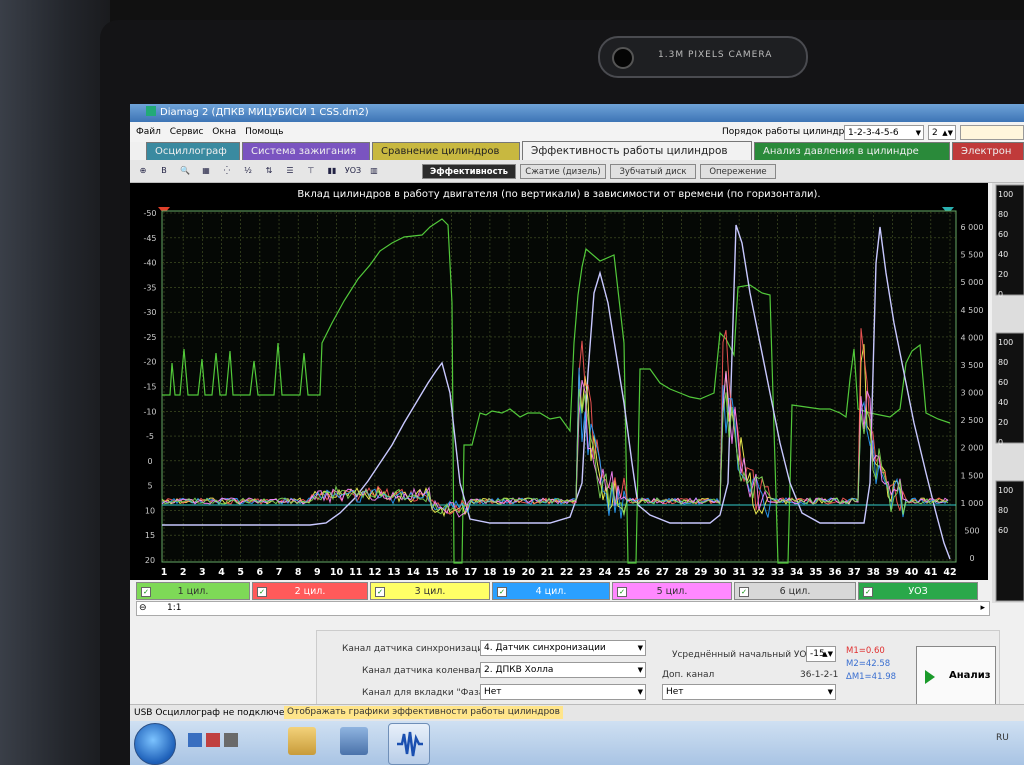 Image resolution: width=1024 pixels, height=765 pixels. Describe the element at coordinates (224, 132) in the screenshot. I see `menu-windows: Окна` at that location.